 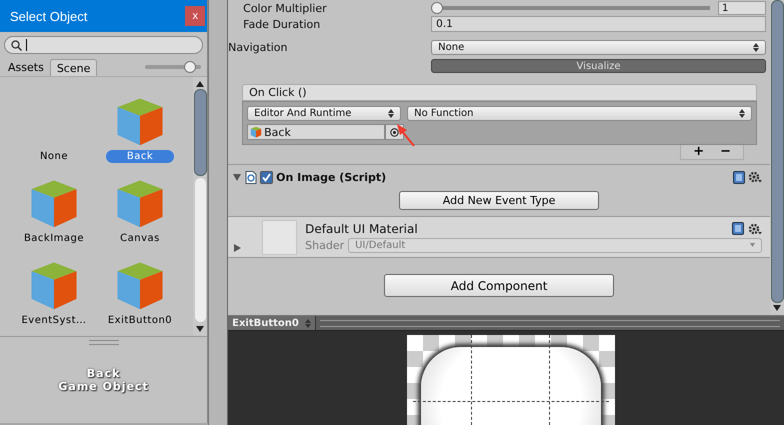 I want to click on preview-name: Back, so click(x=103, y=373).